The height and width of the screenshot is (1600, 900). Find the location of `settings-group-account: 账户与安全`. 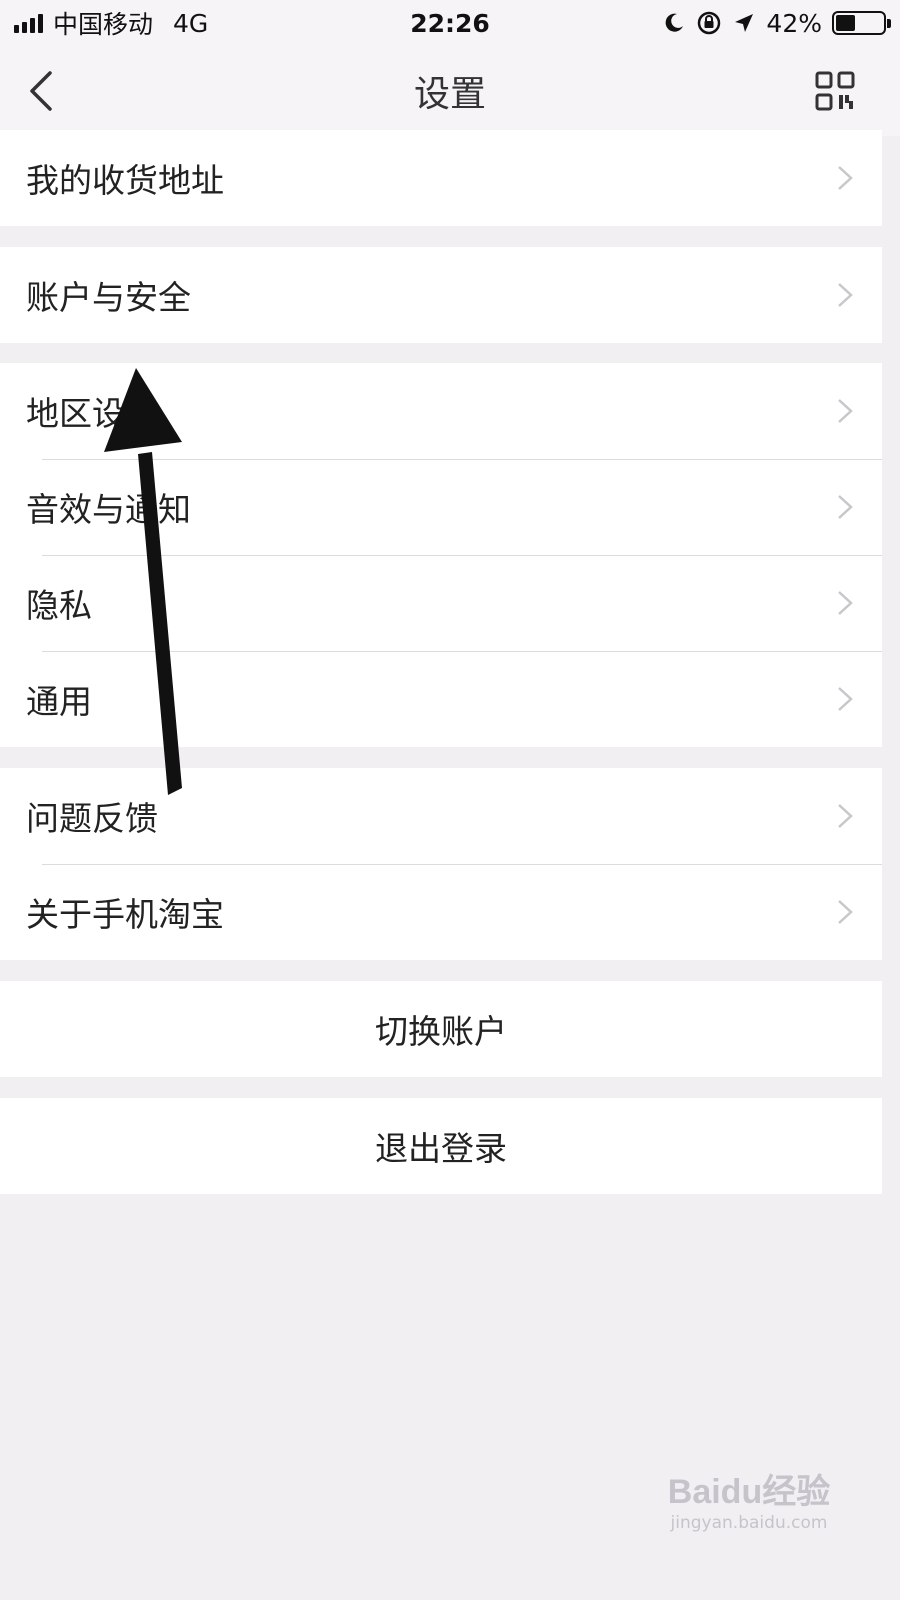

settings-group-account: 账户与安全 is located at coordinates (441, 295).